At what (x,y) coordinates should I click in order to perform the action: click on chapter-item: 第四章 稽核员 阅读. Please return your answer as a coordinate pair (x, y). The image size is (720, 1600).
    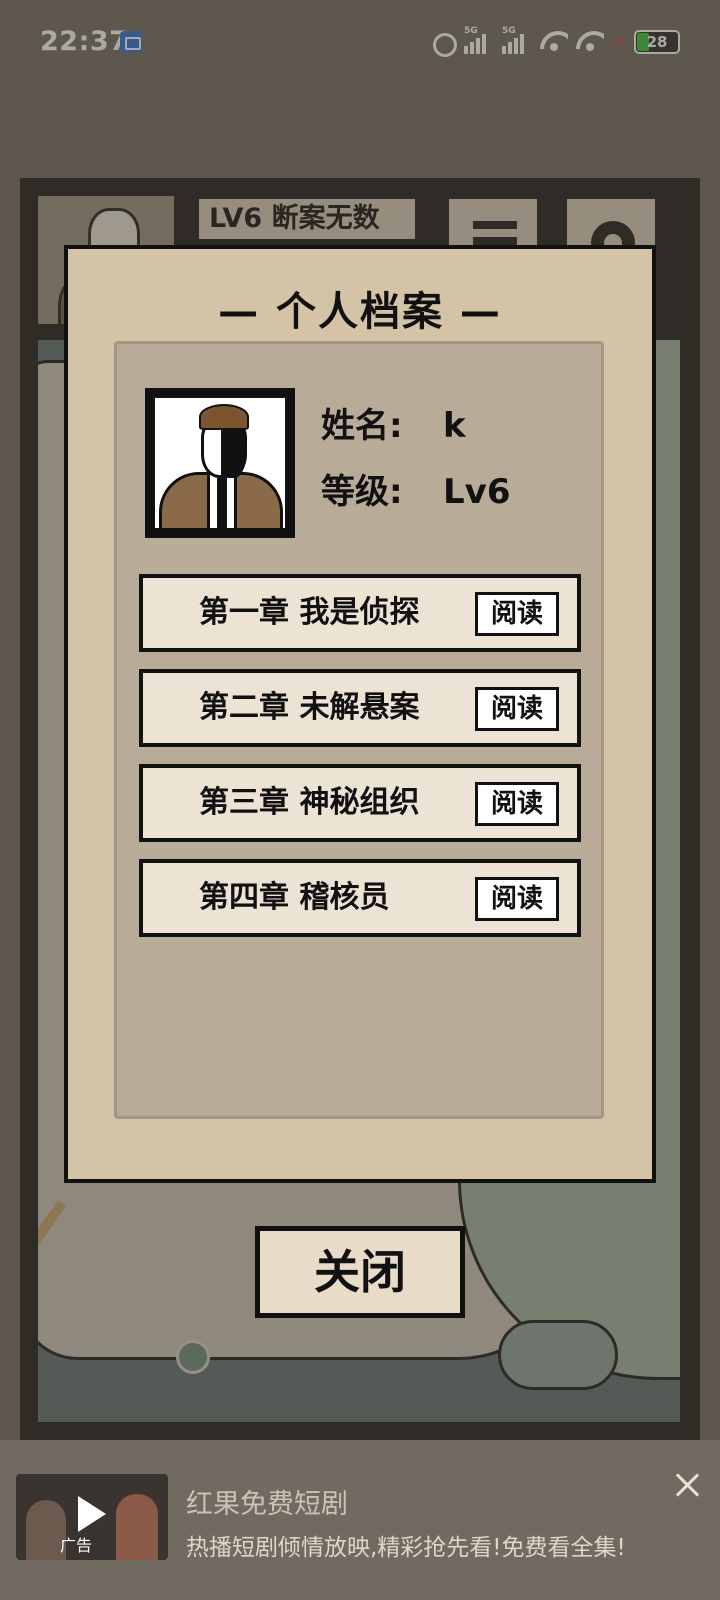
    Looking at the image, I should click on (360, 898).